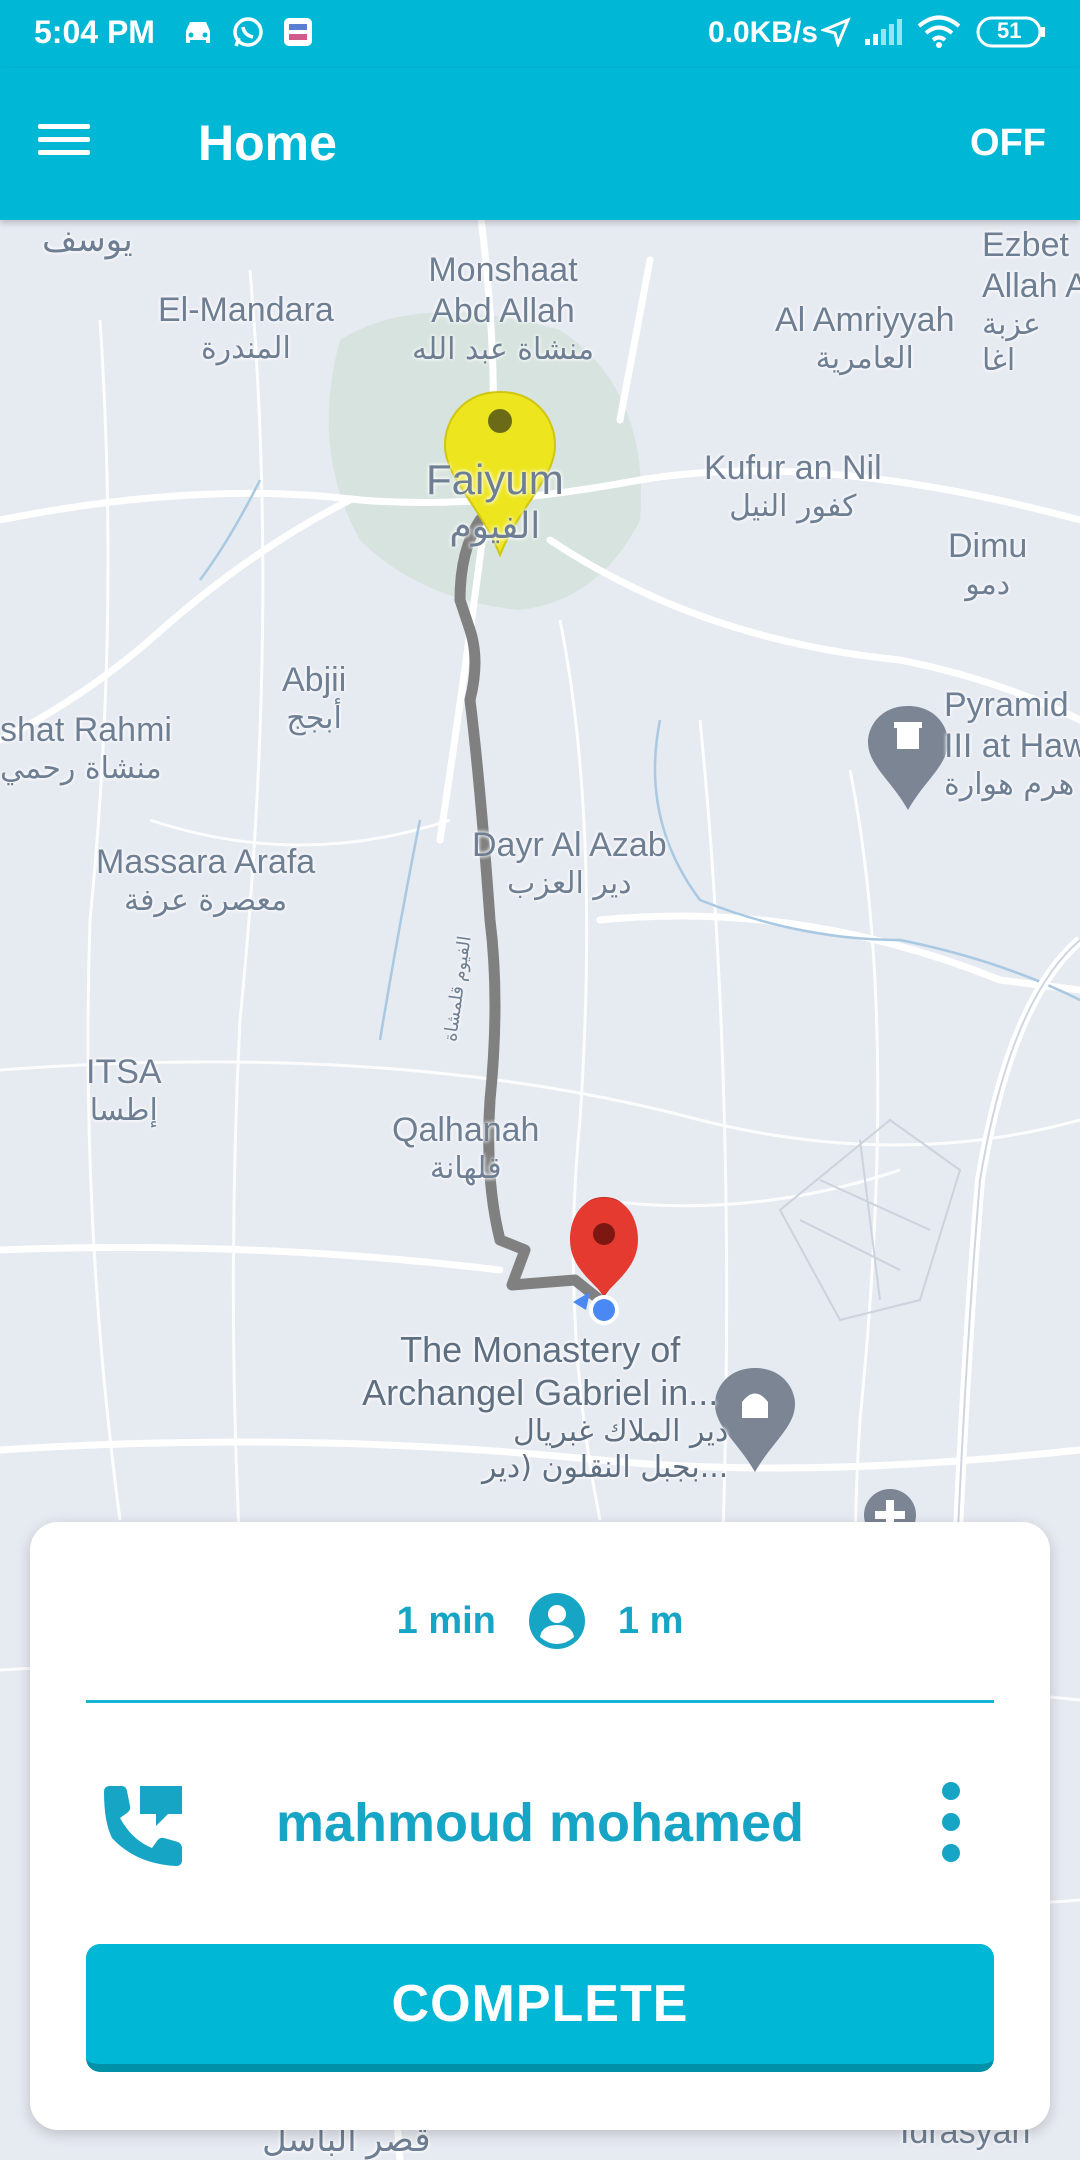 This screenshot has height=2160, width=1080. Describe the element at coordinates (86, 748) in the screenshot. I see `map-label-rahmi: shat Rahmi منشاة رحمي` at that location.